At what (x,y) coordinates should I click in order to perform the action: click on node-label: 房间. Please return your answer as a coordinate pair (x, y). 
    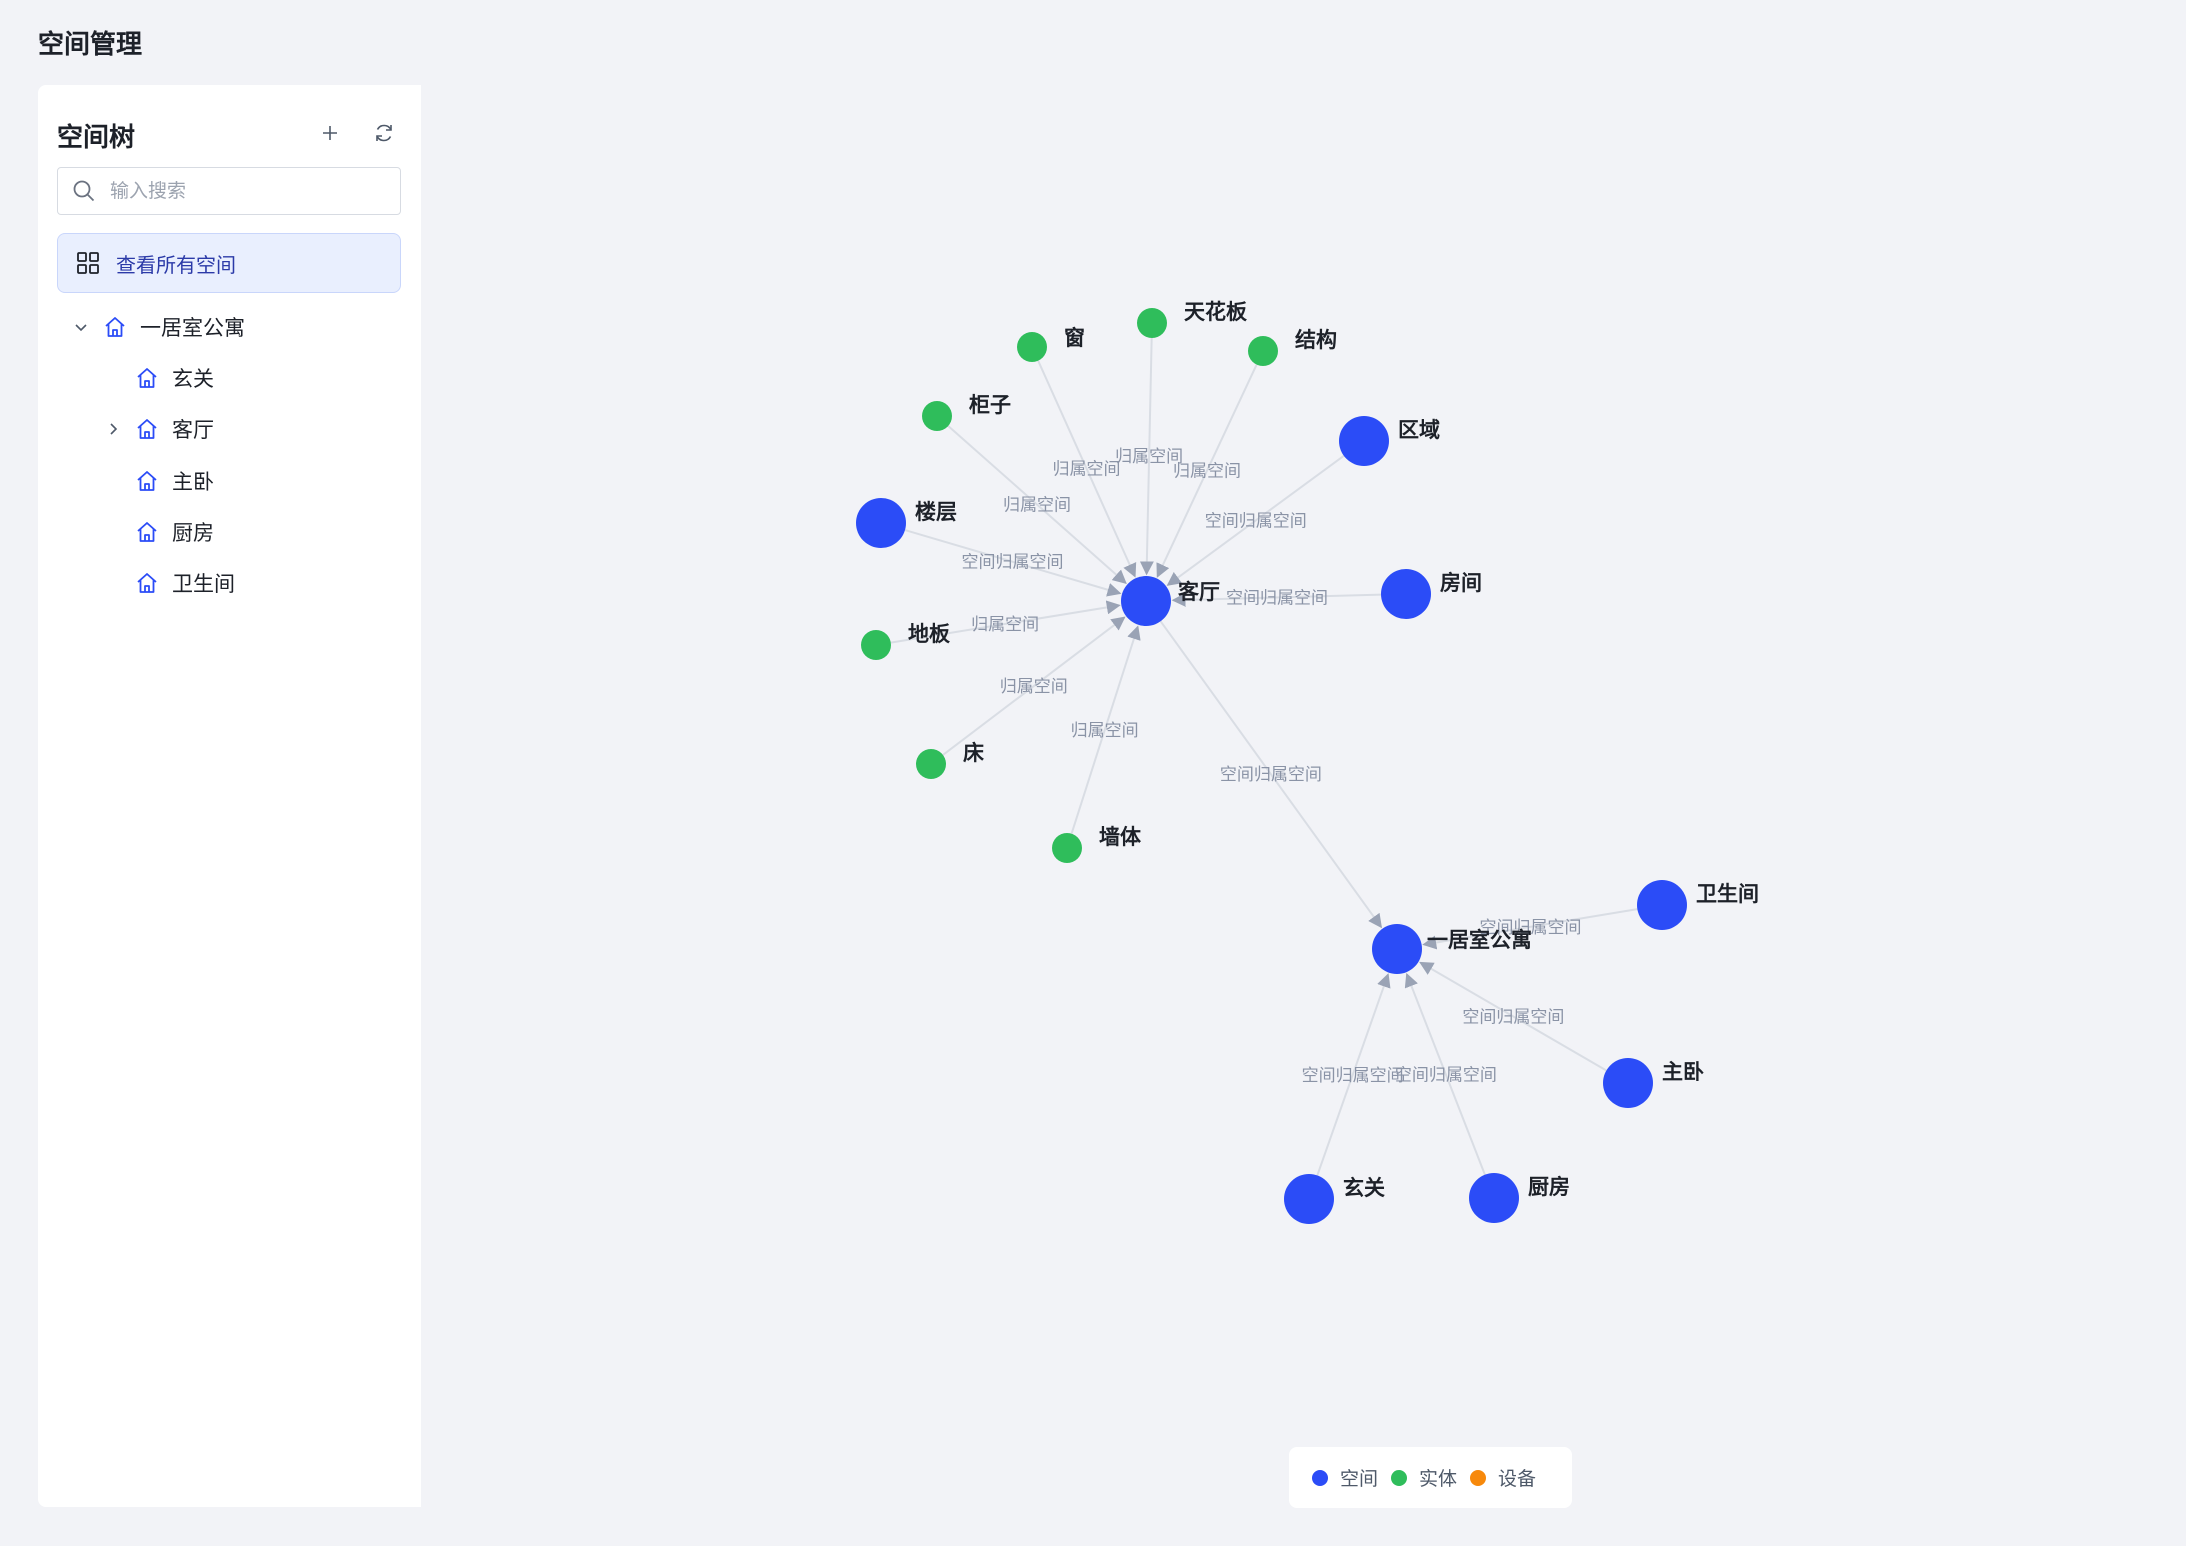
    Looking at the image, I should click on (1461, 583).